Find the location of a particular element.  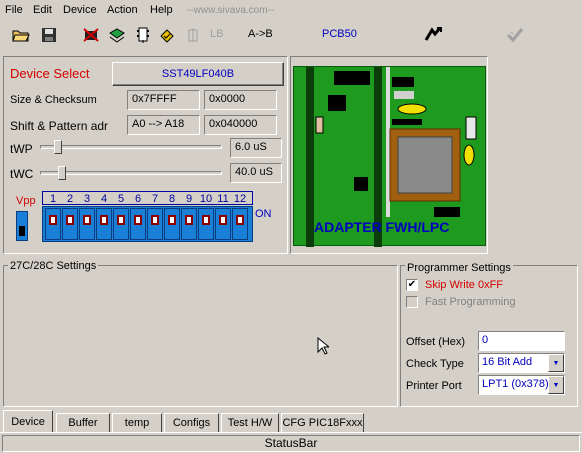

size-field: 0x7FFFF is located at coordinates (163, 100).